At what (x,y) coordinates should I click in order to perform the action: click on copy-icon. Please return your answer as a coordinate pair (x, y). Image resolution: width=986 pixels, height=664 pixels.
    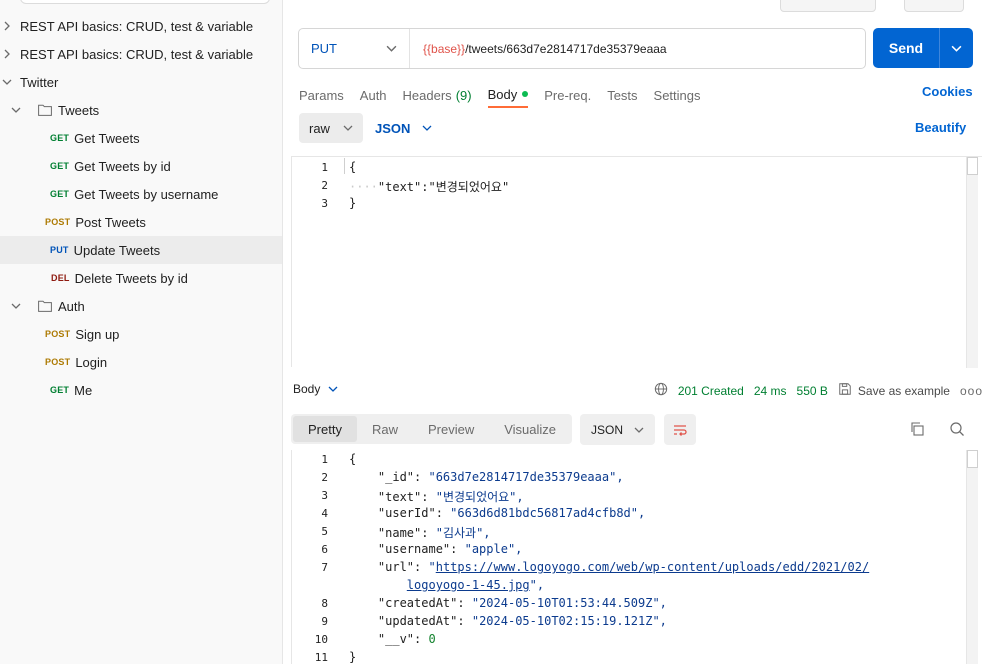
    Looking at the image, I should click on (917, 429).